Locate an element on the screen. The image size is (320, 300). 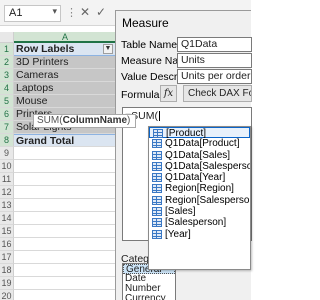
autocomplete-item: Region[Region] is located at coordinates (199, 188).